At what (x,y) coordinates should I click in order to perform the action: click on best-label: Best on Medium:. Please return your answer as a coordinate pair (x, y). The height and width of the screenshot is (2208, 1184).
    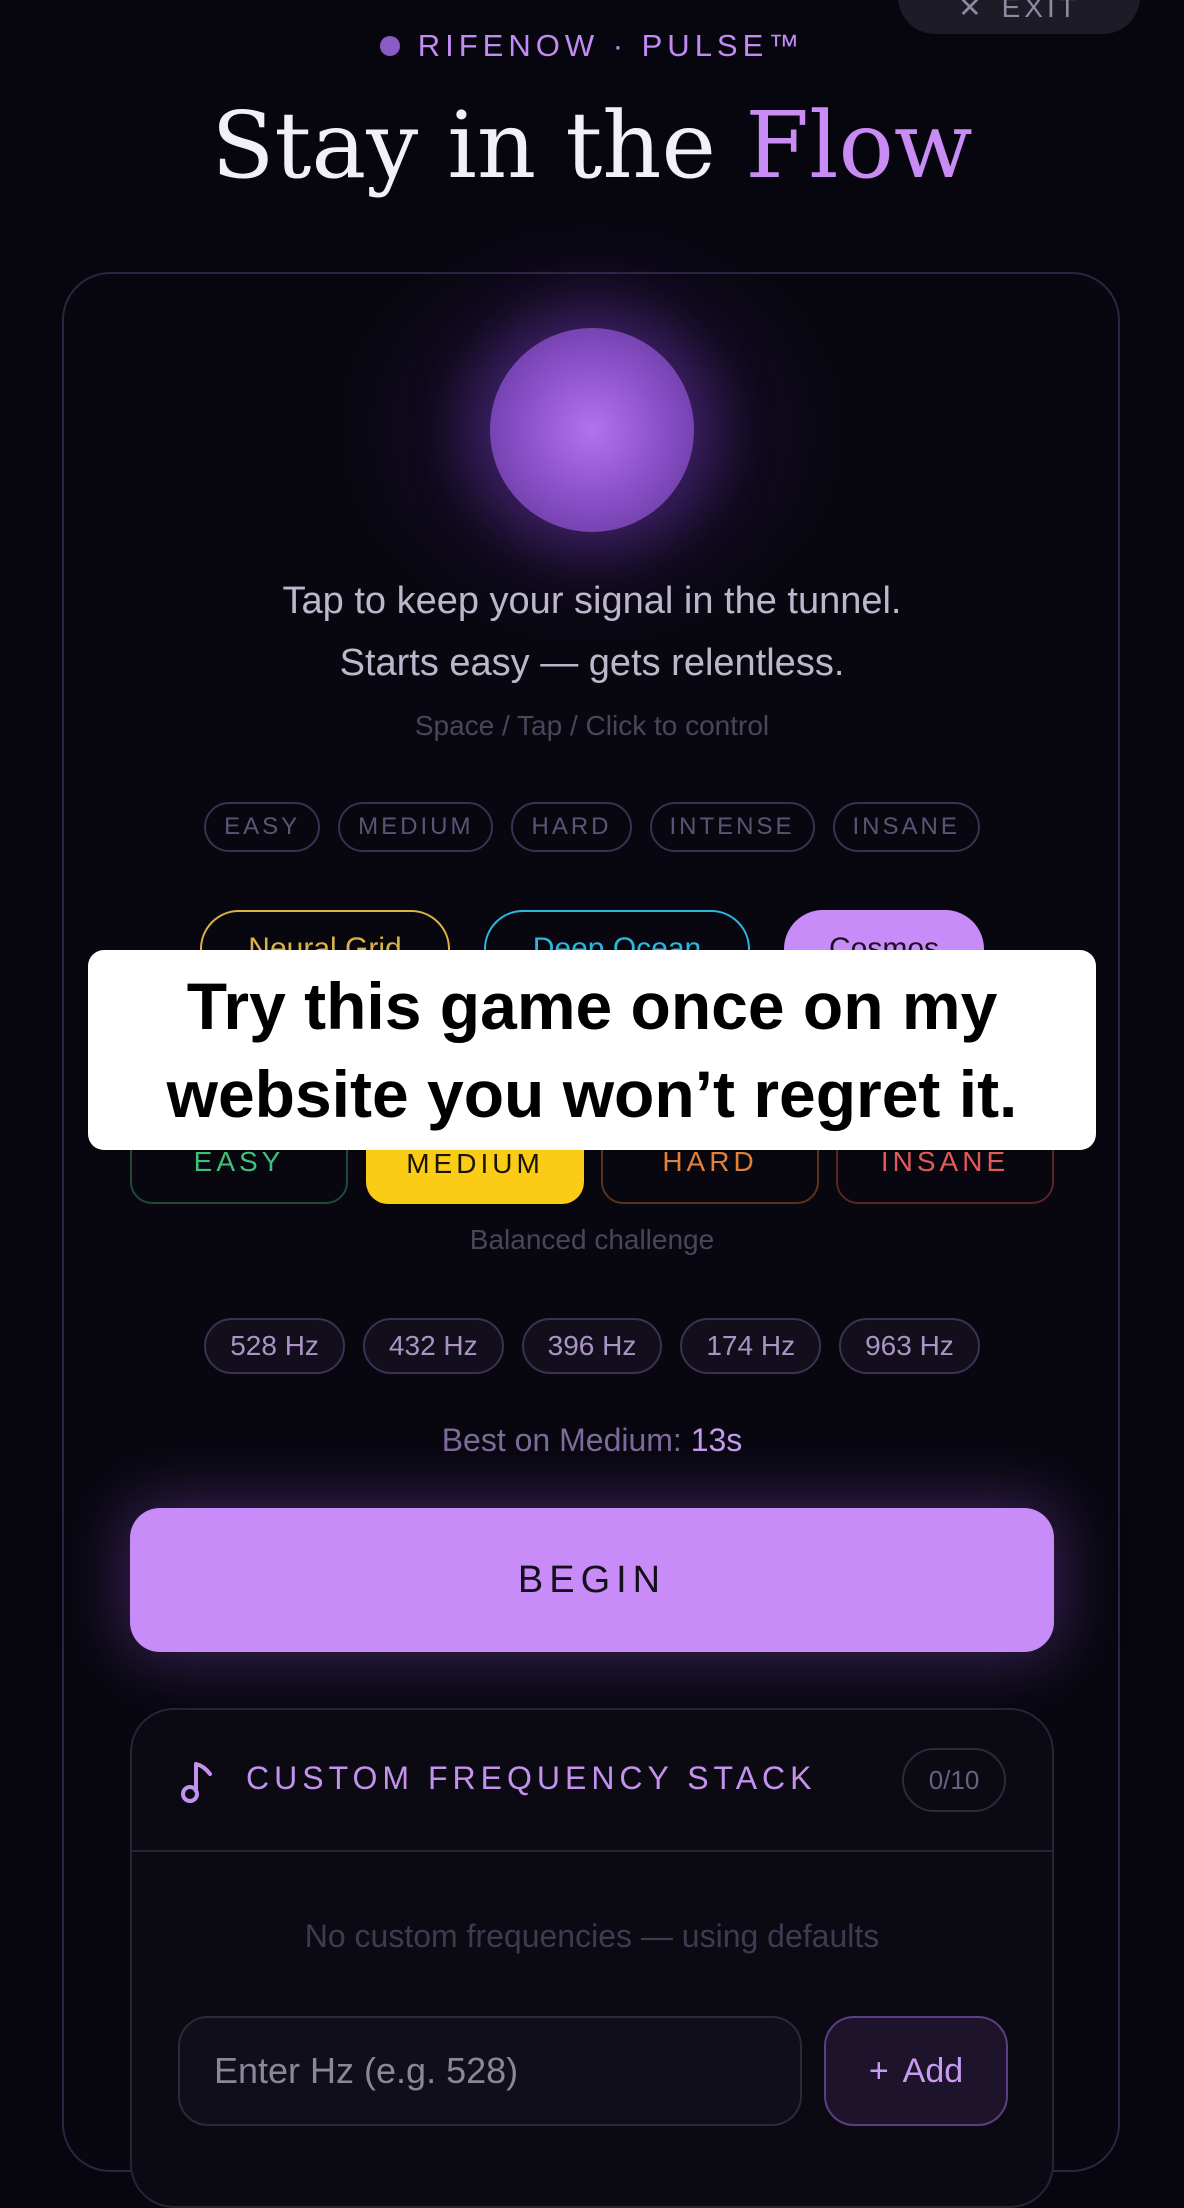
    Looking at the image, I should click on (566, 1440).